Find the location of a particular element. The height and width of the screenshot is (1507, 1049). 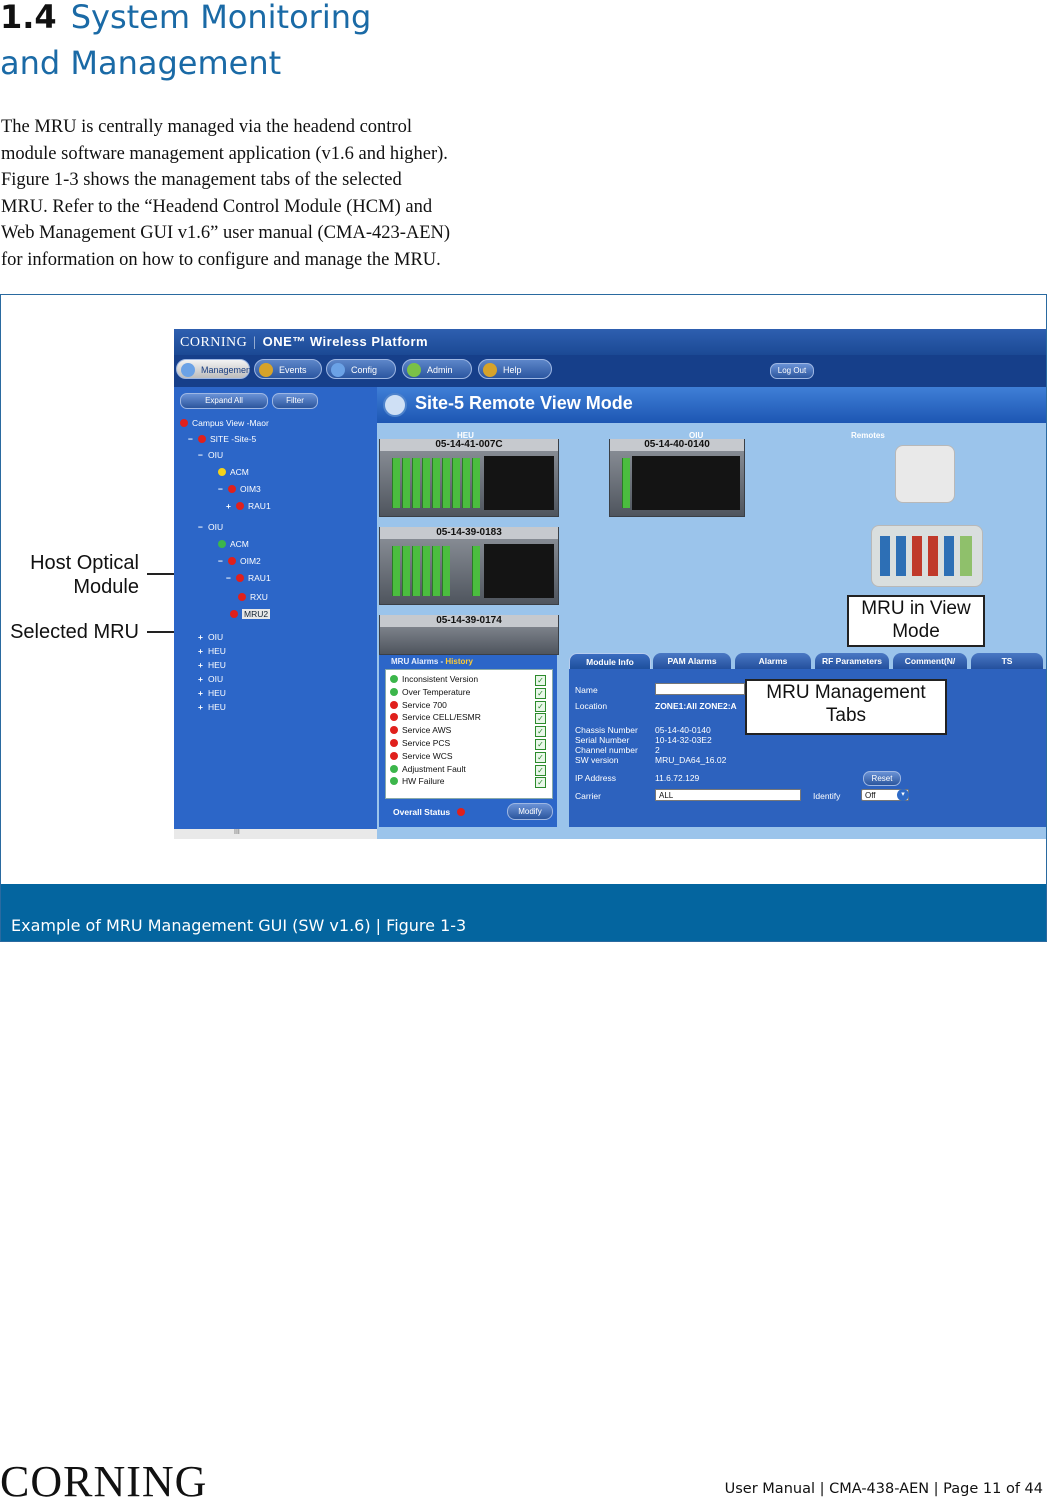

alarm-status-dot is located at coordinates (394, 768).